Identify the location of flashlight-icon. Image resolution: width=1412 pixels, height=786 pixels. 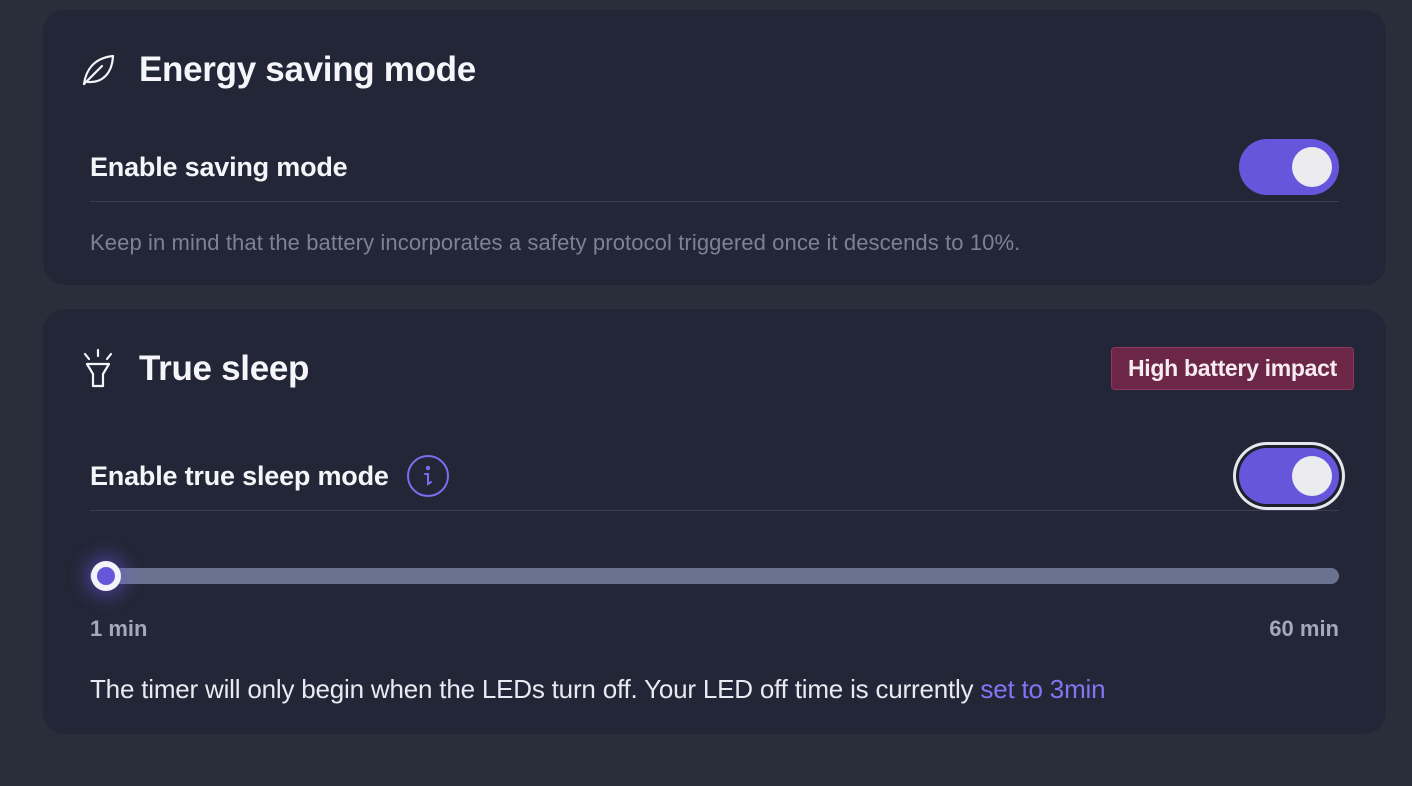
(98, 368).